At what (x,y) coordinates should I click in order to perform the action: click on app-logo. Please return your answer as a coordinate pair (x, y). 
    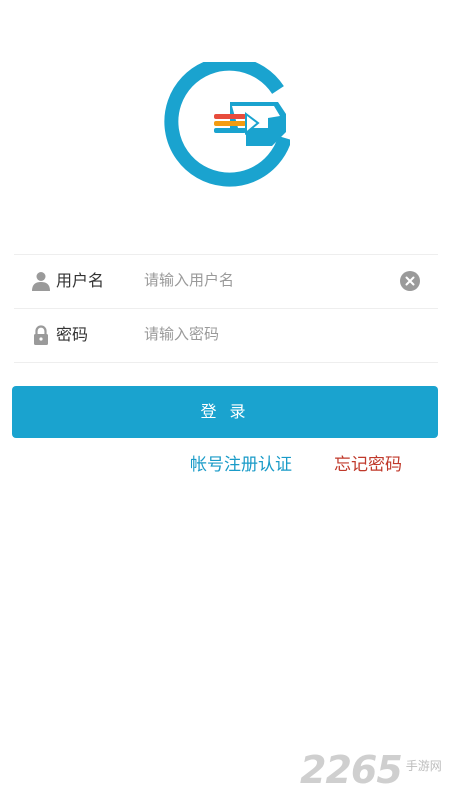
    Looking at the image, I should click on (227, 124).